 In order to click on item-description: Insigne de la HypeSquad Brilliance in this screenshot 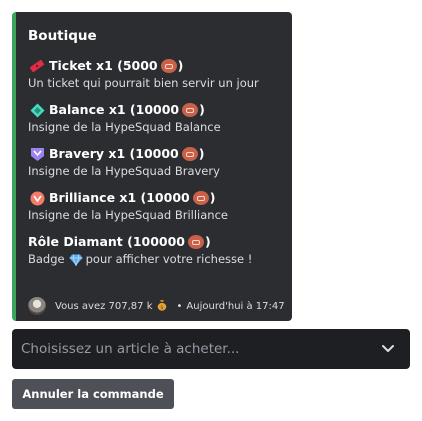, I will do `click(128, 215)`.